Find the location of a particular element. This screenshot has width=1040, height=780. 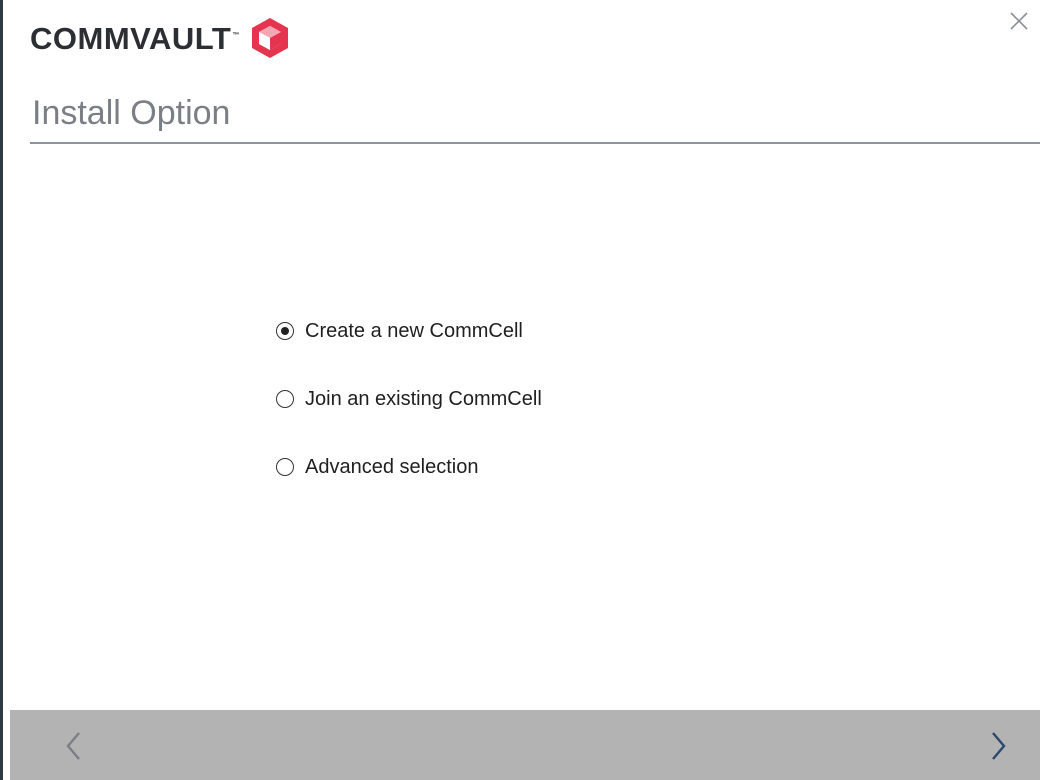

option-advanced-selection: Advanced selection is located at coordinates (409, 467).